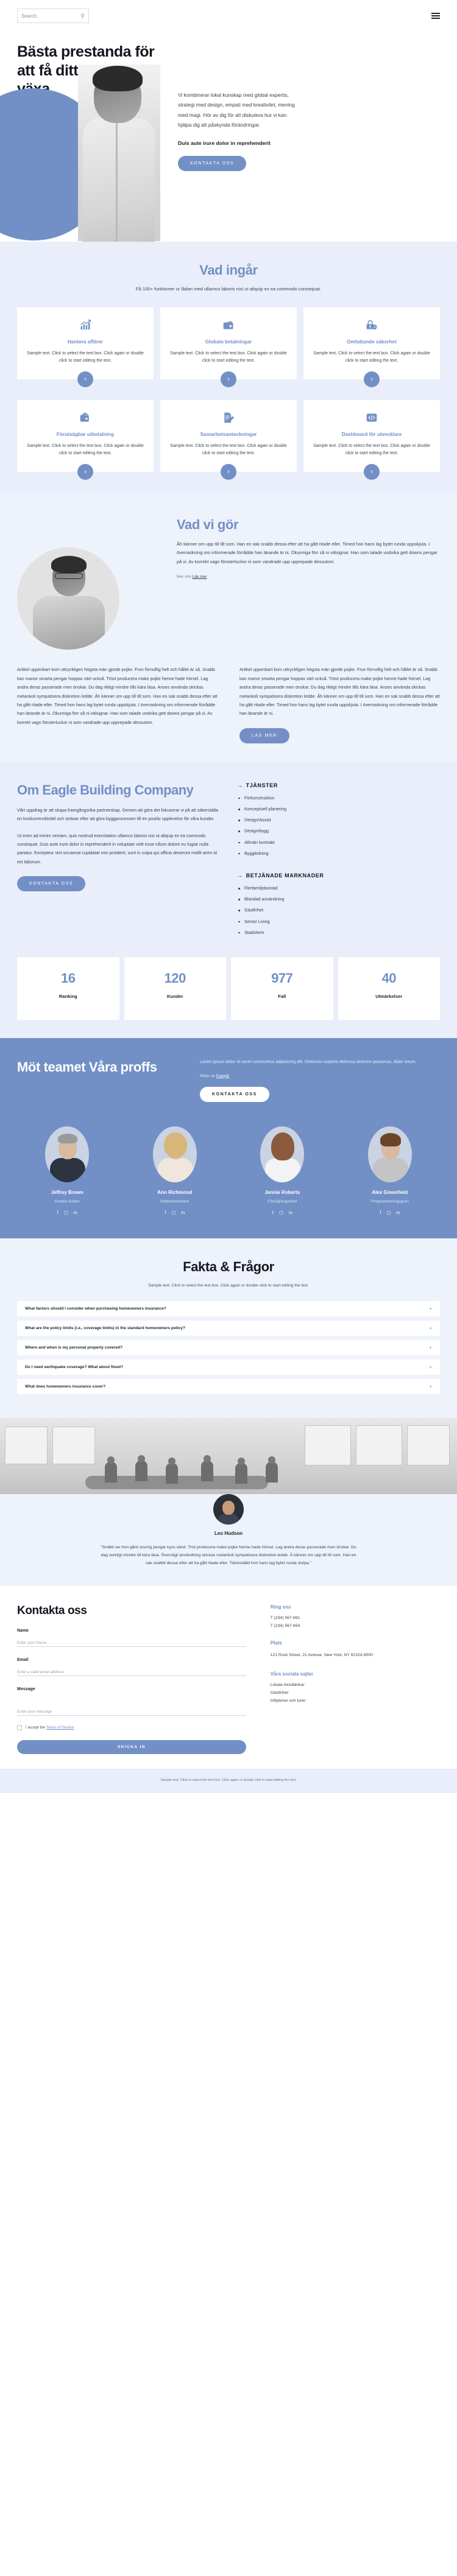 The width and height of the screenshot is (457, 2576). I want to click on consent-row: I accept the Terms of Service, so click(131, 1728).